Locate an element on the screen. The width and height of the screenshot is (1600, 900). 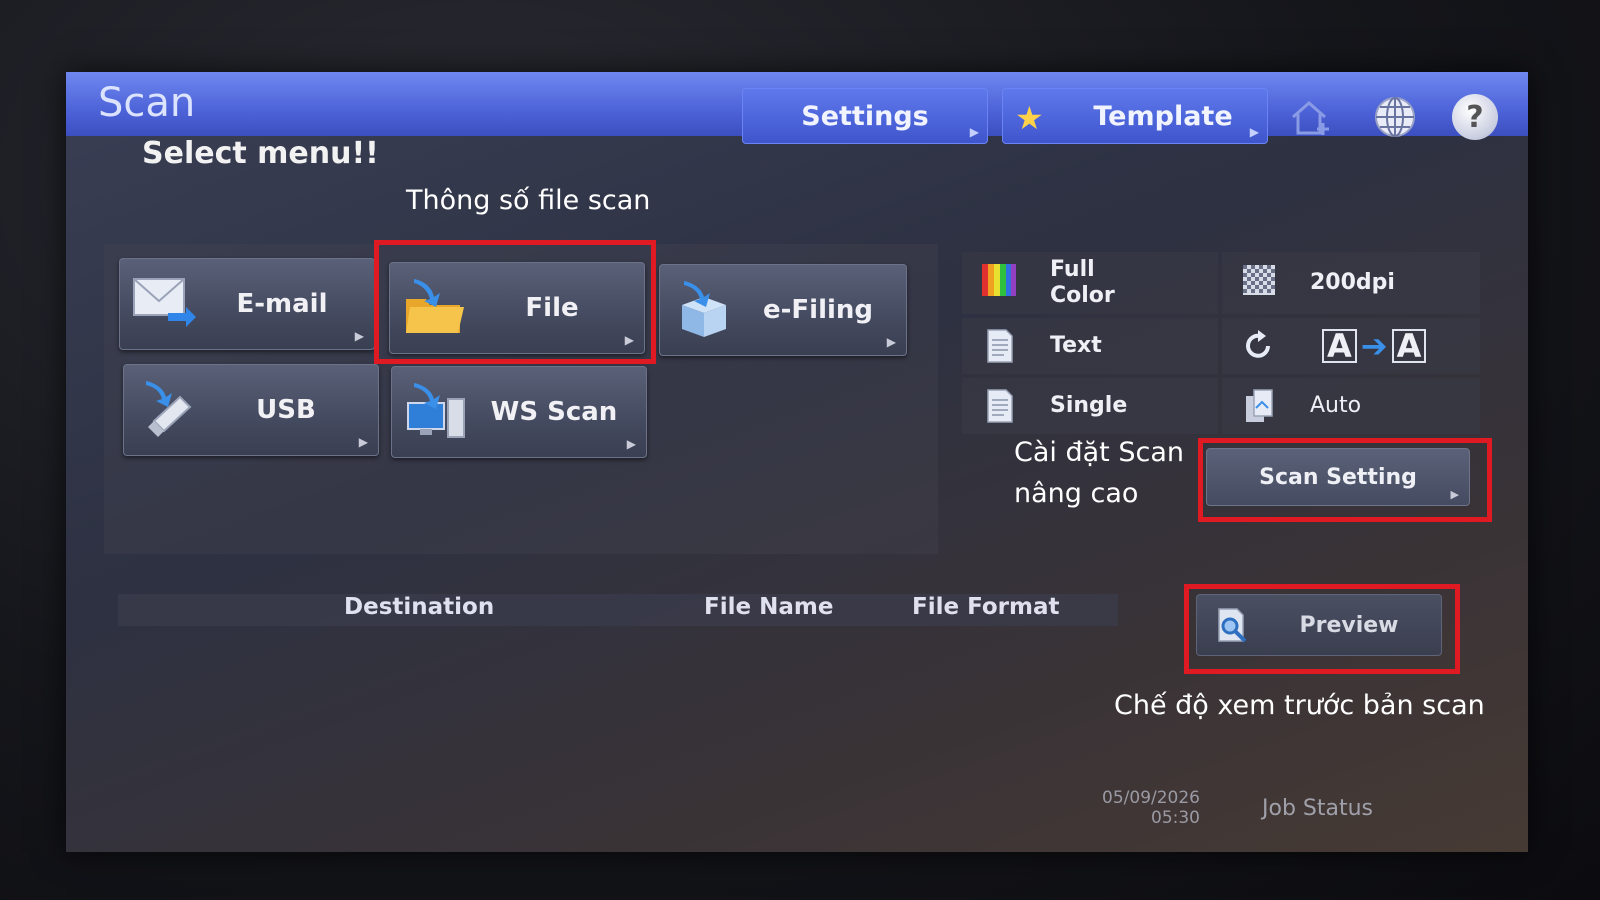
star-icon: ★ is located at coordinates (1029, 118).